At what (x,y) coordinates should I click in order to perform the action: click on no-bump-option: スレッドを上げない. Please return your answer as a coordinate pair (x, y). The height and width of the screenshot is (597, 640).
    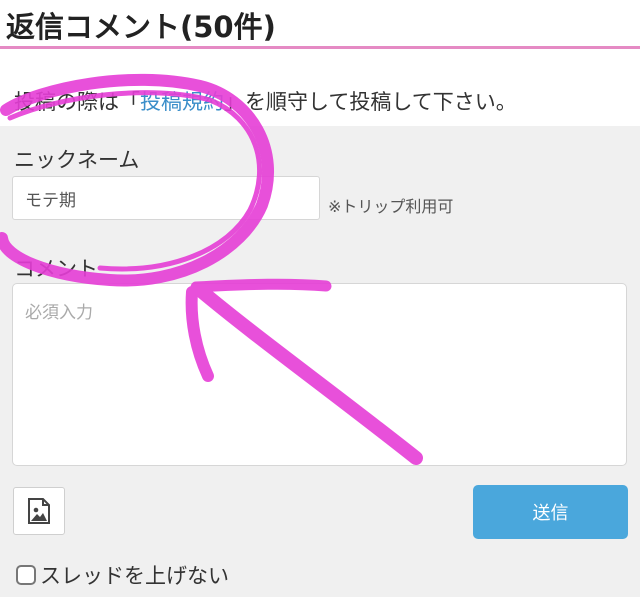
    Looking at the image, I should click on (122, 575).